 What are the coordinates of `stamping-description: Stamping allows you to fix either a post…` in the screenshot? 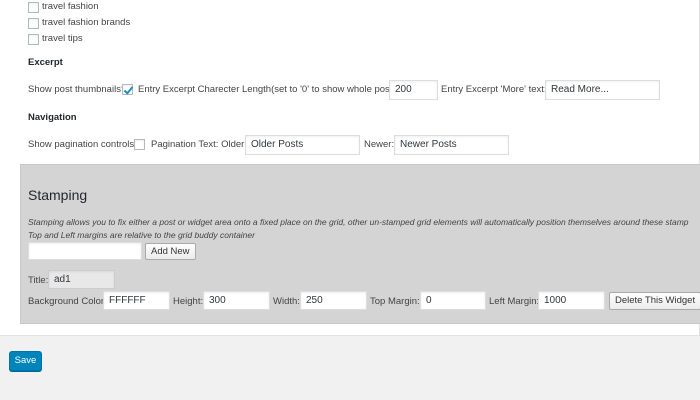 It's located at (358, 222).